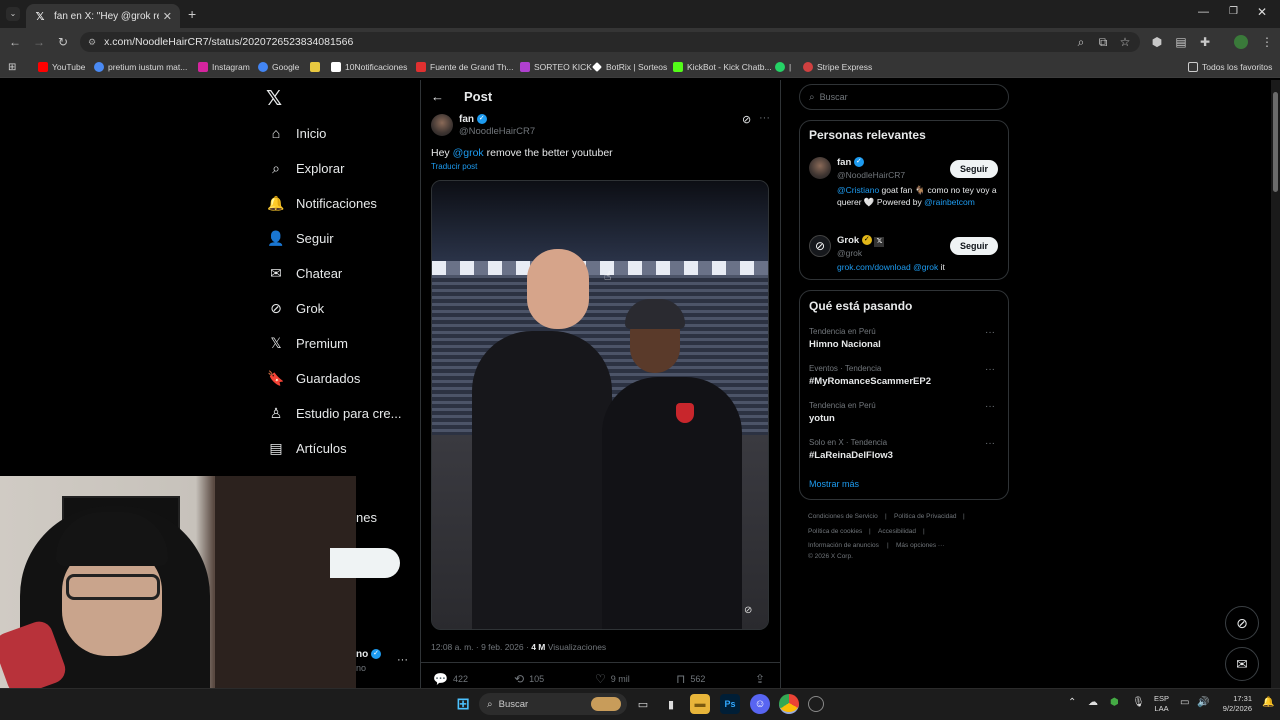  What do you see at coordinates (1267, 42) in the screenshot?
I see `browser-menu-icon: ⋮` at bounding box center [1267, 42].